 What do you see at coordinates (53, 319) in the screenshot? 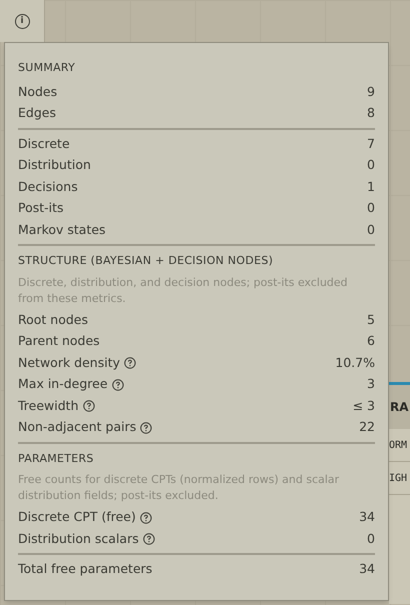
I see `stat-label: Root nodes` at bounding box center [53, 319].